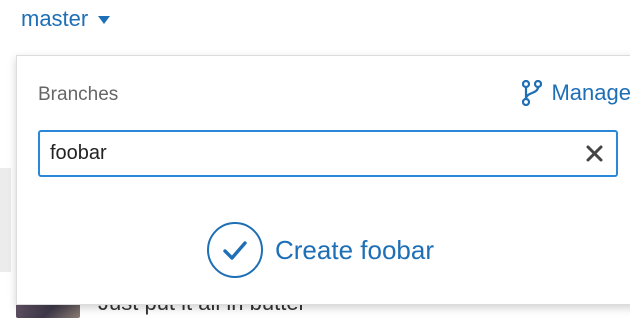  I want to click on create-branch-button: Create foobar, so click(320, 250).